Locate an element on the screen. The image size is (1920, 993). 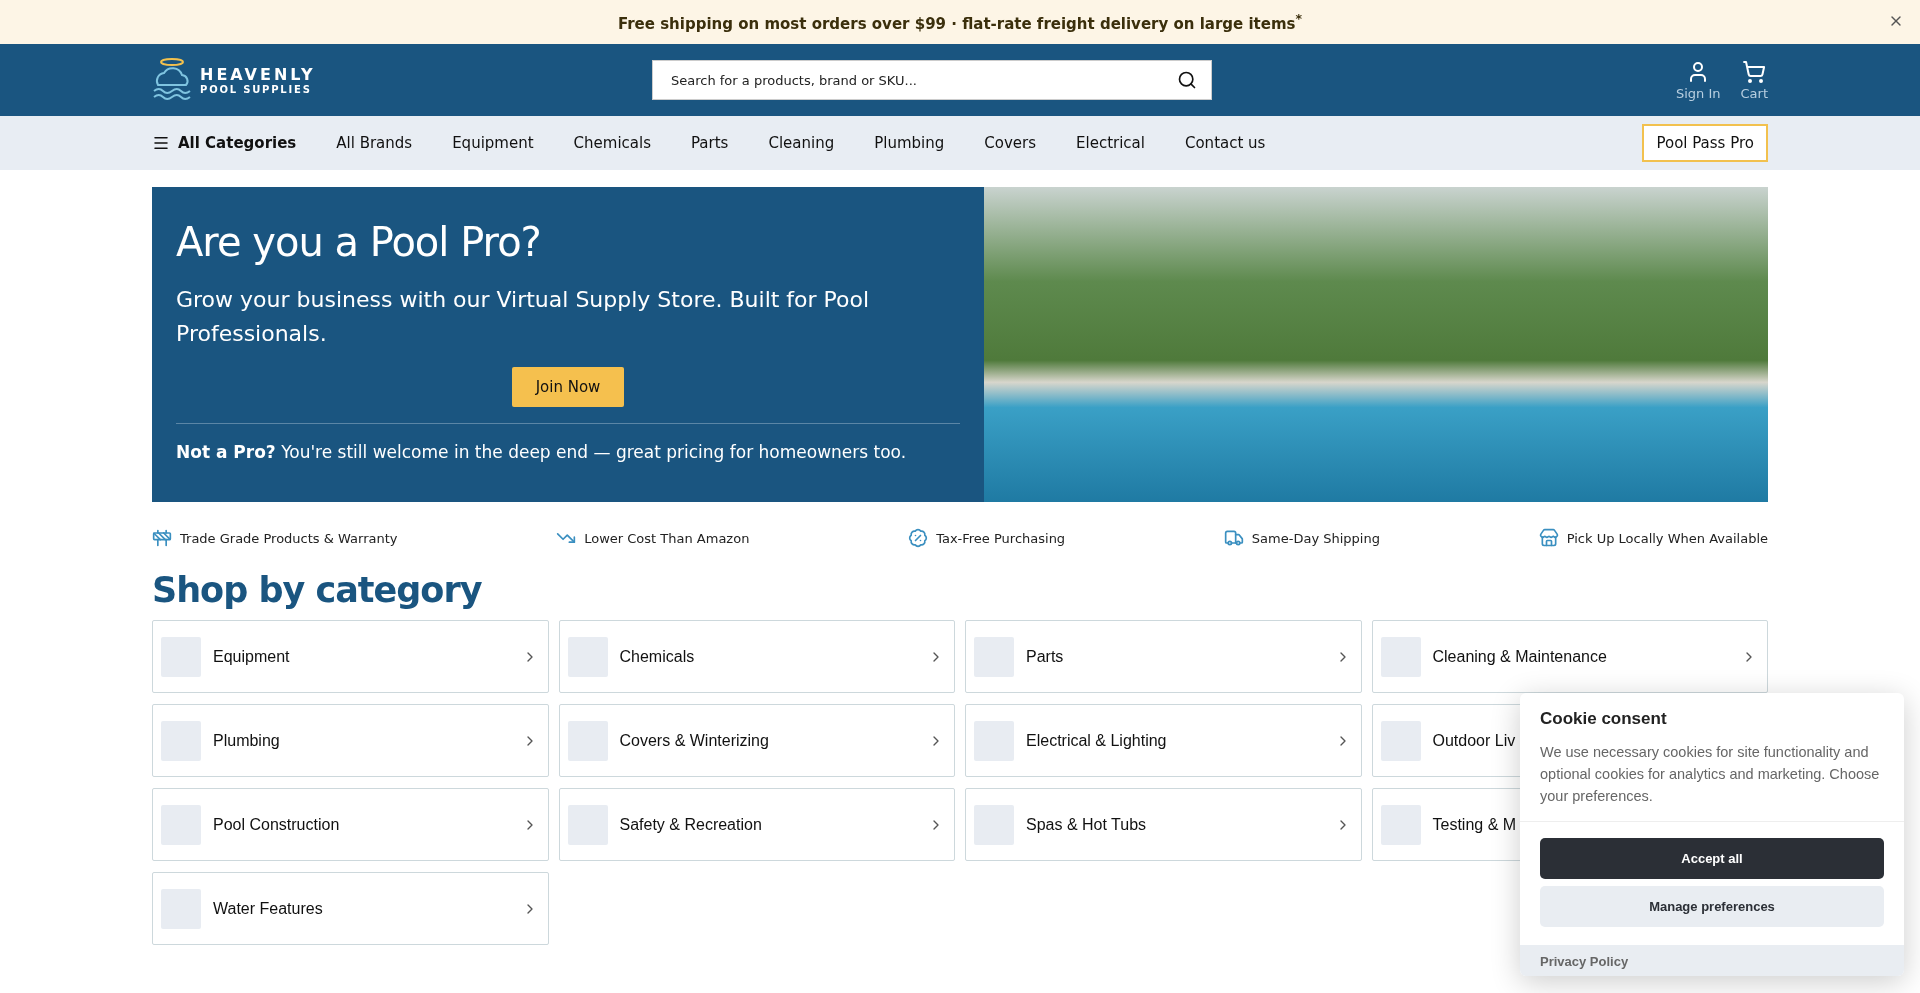
menu-icon is located at coordinates (161, 143).